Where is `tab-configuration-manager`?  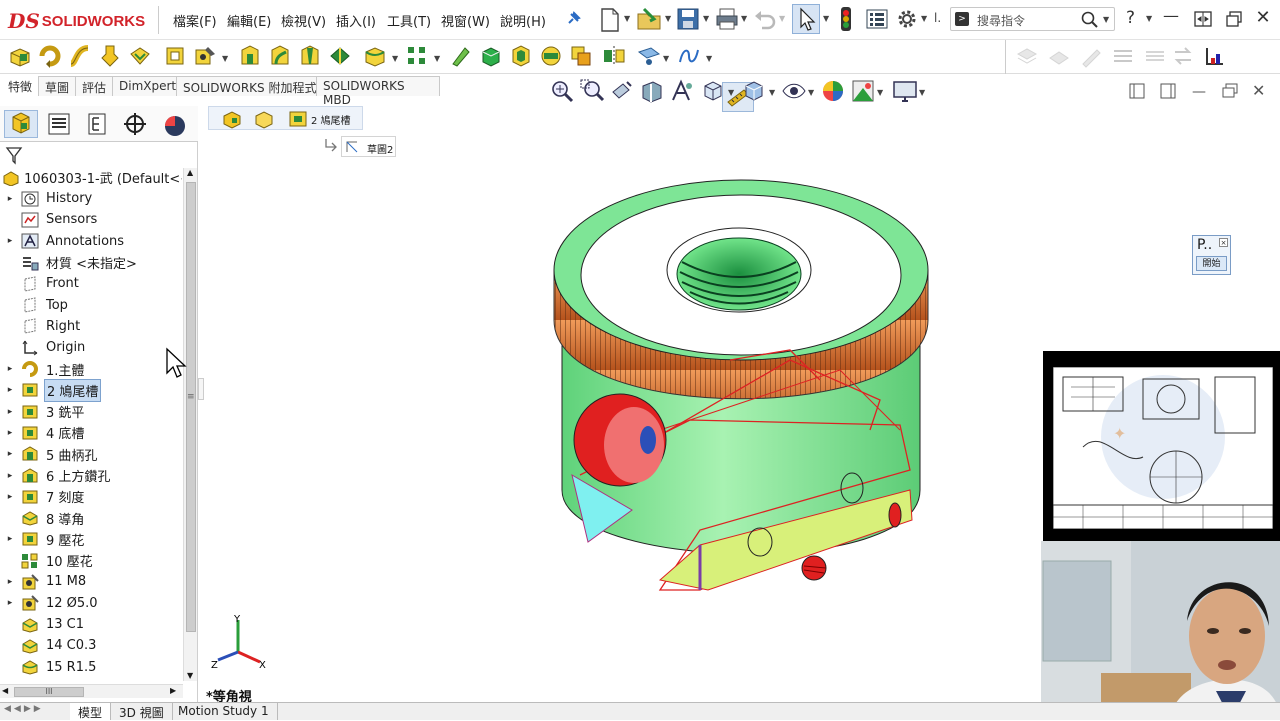
tab-configuration-manager is located at coordinates (97, 124).